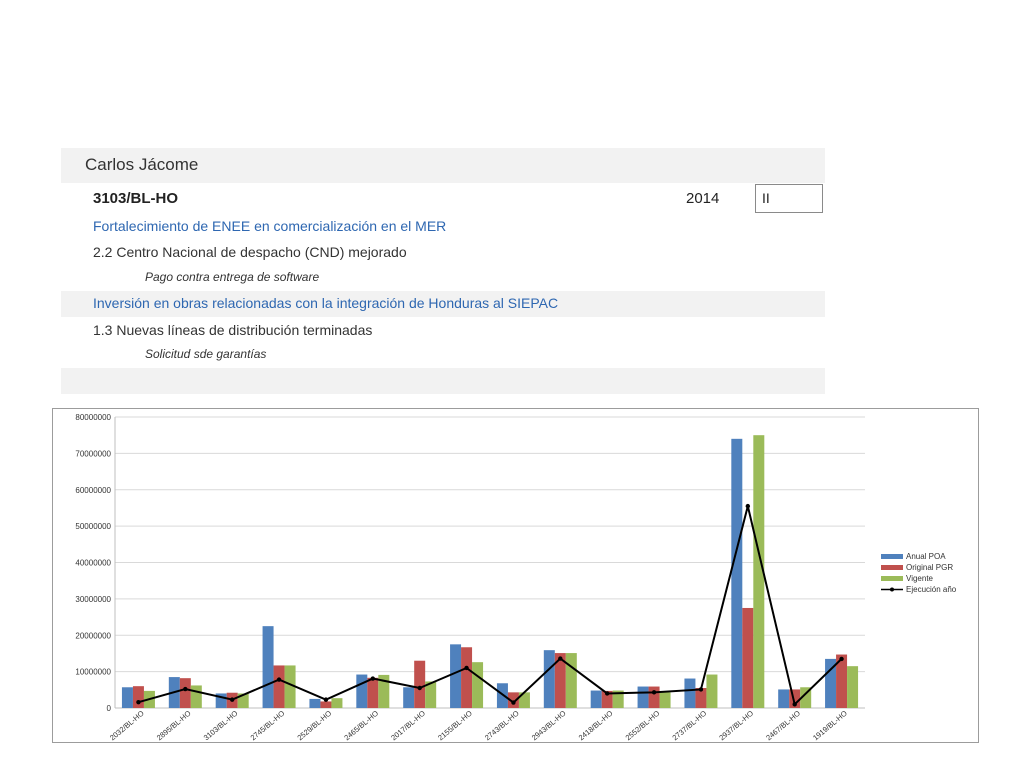  Describe the element at coordinates (206, 354) in the screenshot. I see `project-sub-2: Solicitud sde garantías` at that location.